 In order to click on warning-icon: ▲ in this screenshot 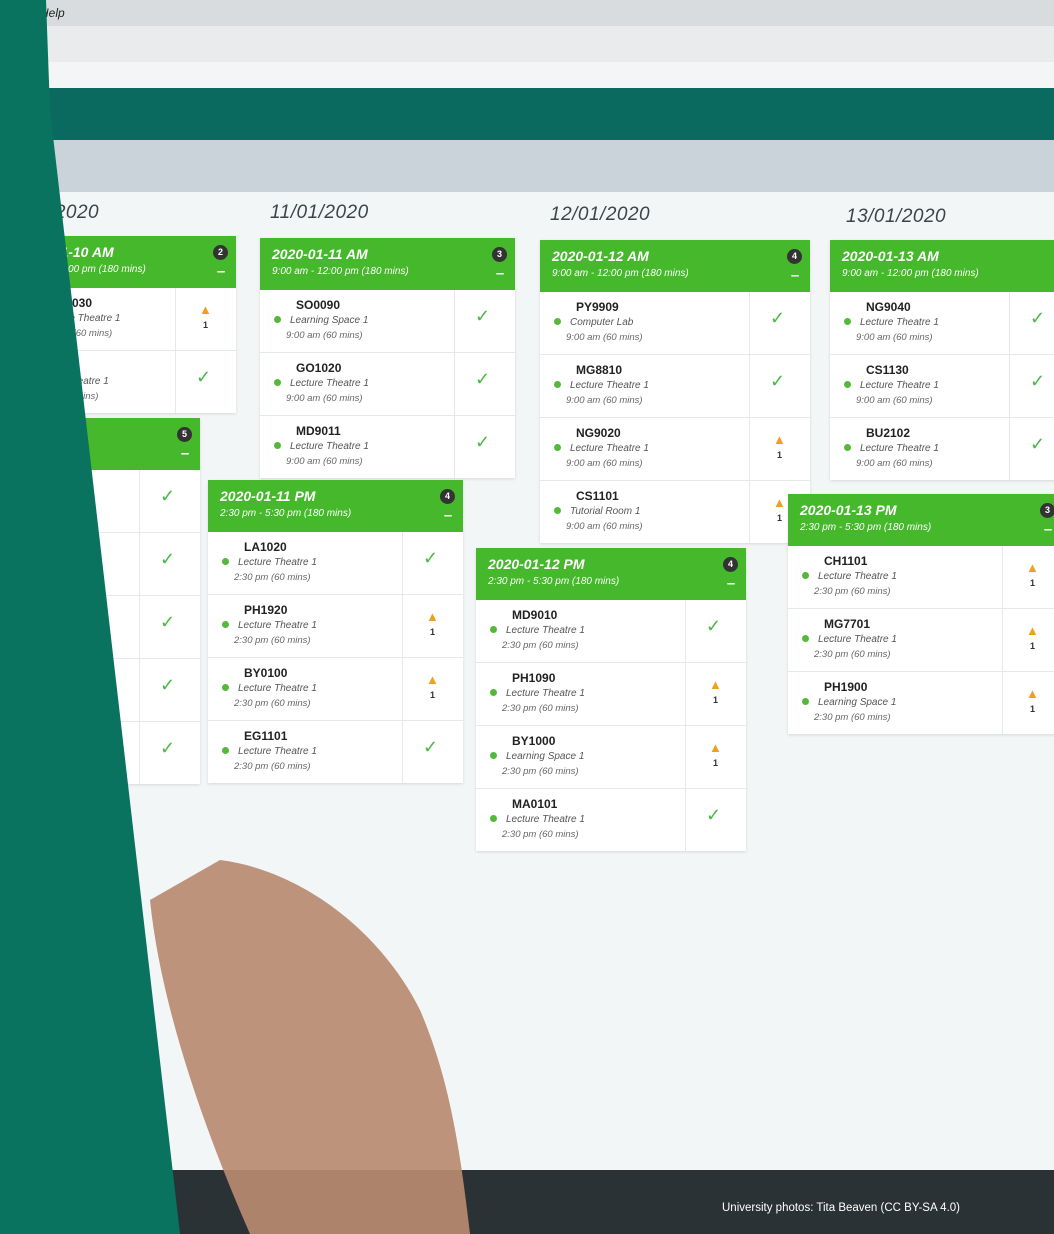, I will do `click(1032, 567)`.